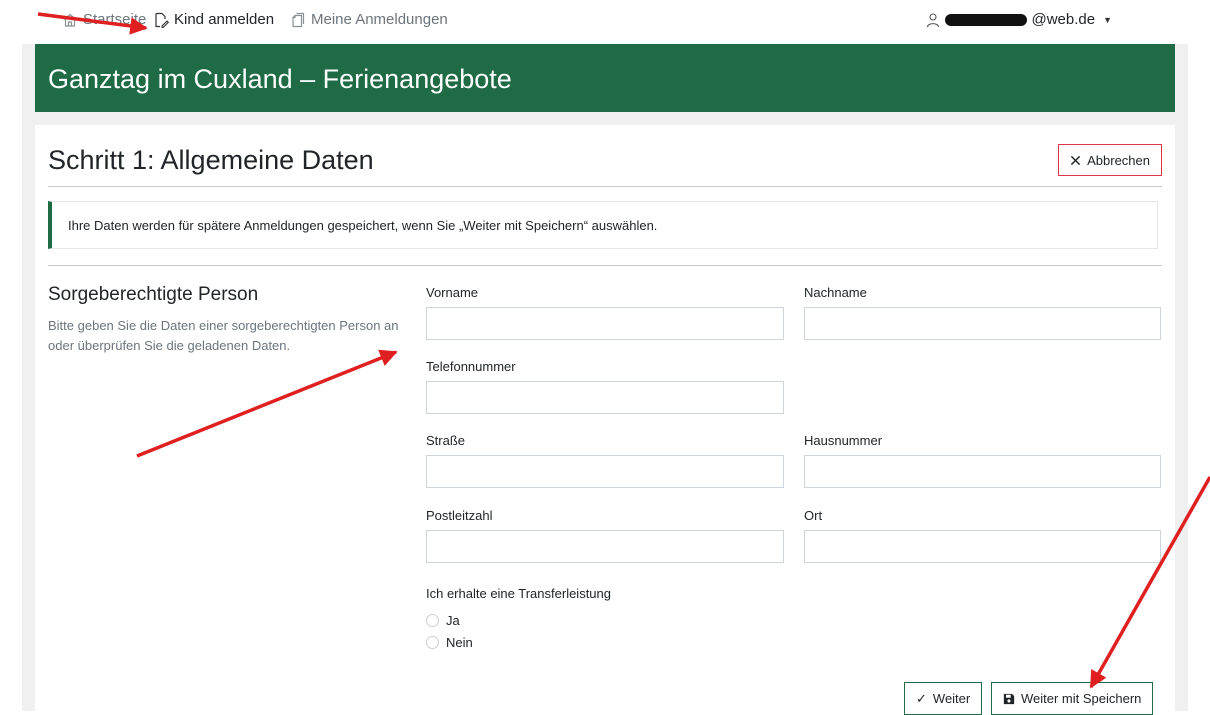 Image resolution: width=1210 pixels, height=715 pixels. What do you see at coordinates (432, 620) in the screenshot?
I see `radio-yes` at bounding box center [432, 620].